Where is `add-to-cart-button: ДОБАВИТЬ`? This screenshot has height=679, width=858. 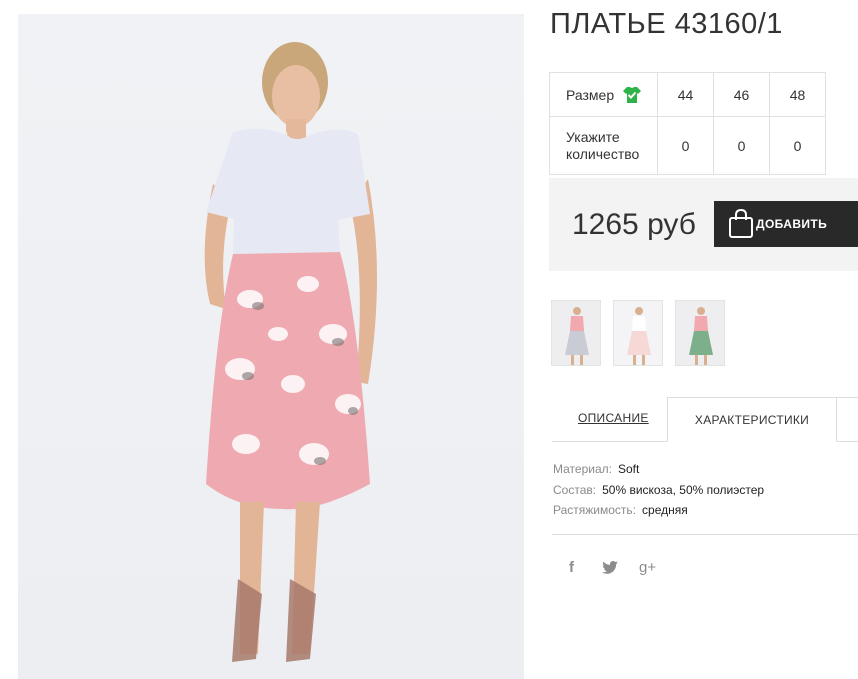
add-to-cart-button: ДОБАВИТЬ is located at coordinates (786, 224).